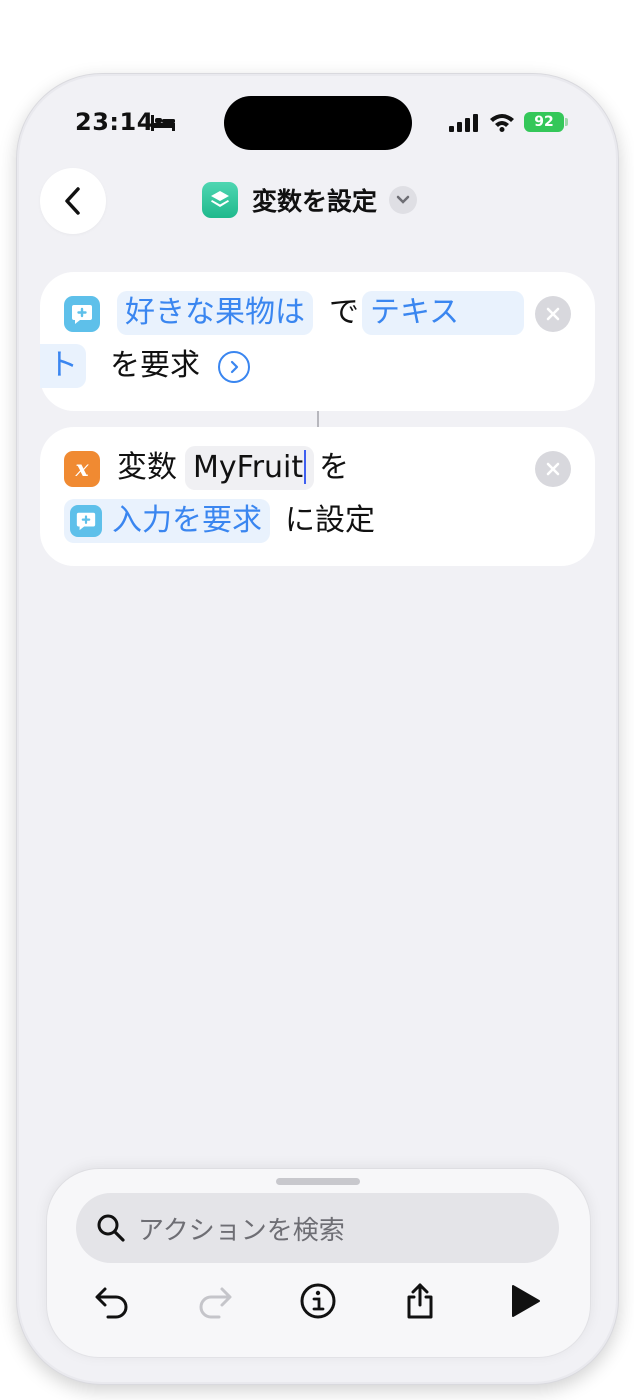 The width and height of the screenshot is (634, 1400). I want to click on info-icon, so click(318, 1301).